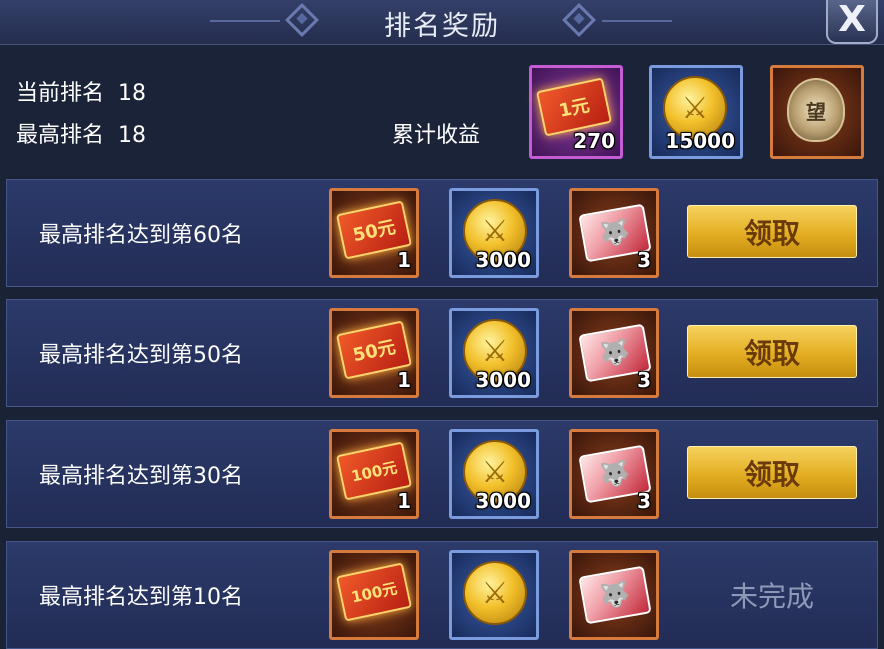  What do you see at coordinates (442, 26) in the screenshot?
I see `dialog-title: 排名奖励` at bounding box center [442, 26].